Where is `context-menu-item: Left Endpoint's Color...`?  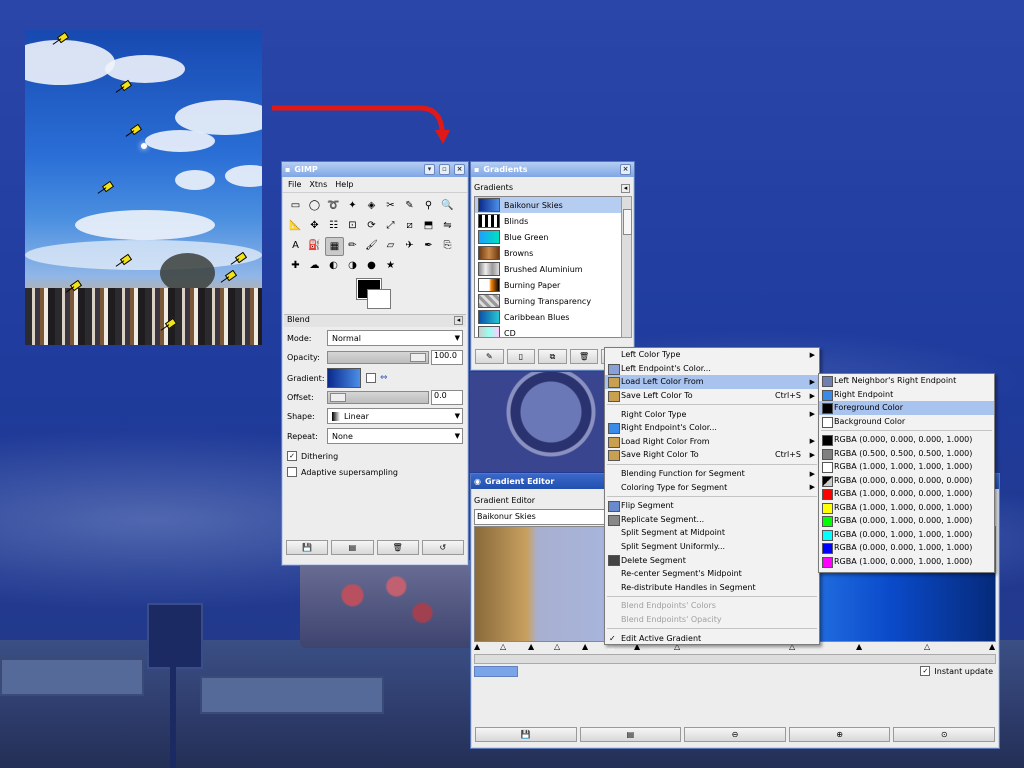
context-menu-item: Left Endpoint's Color... is located at coordinates (712, 369).